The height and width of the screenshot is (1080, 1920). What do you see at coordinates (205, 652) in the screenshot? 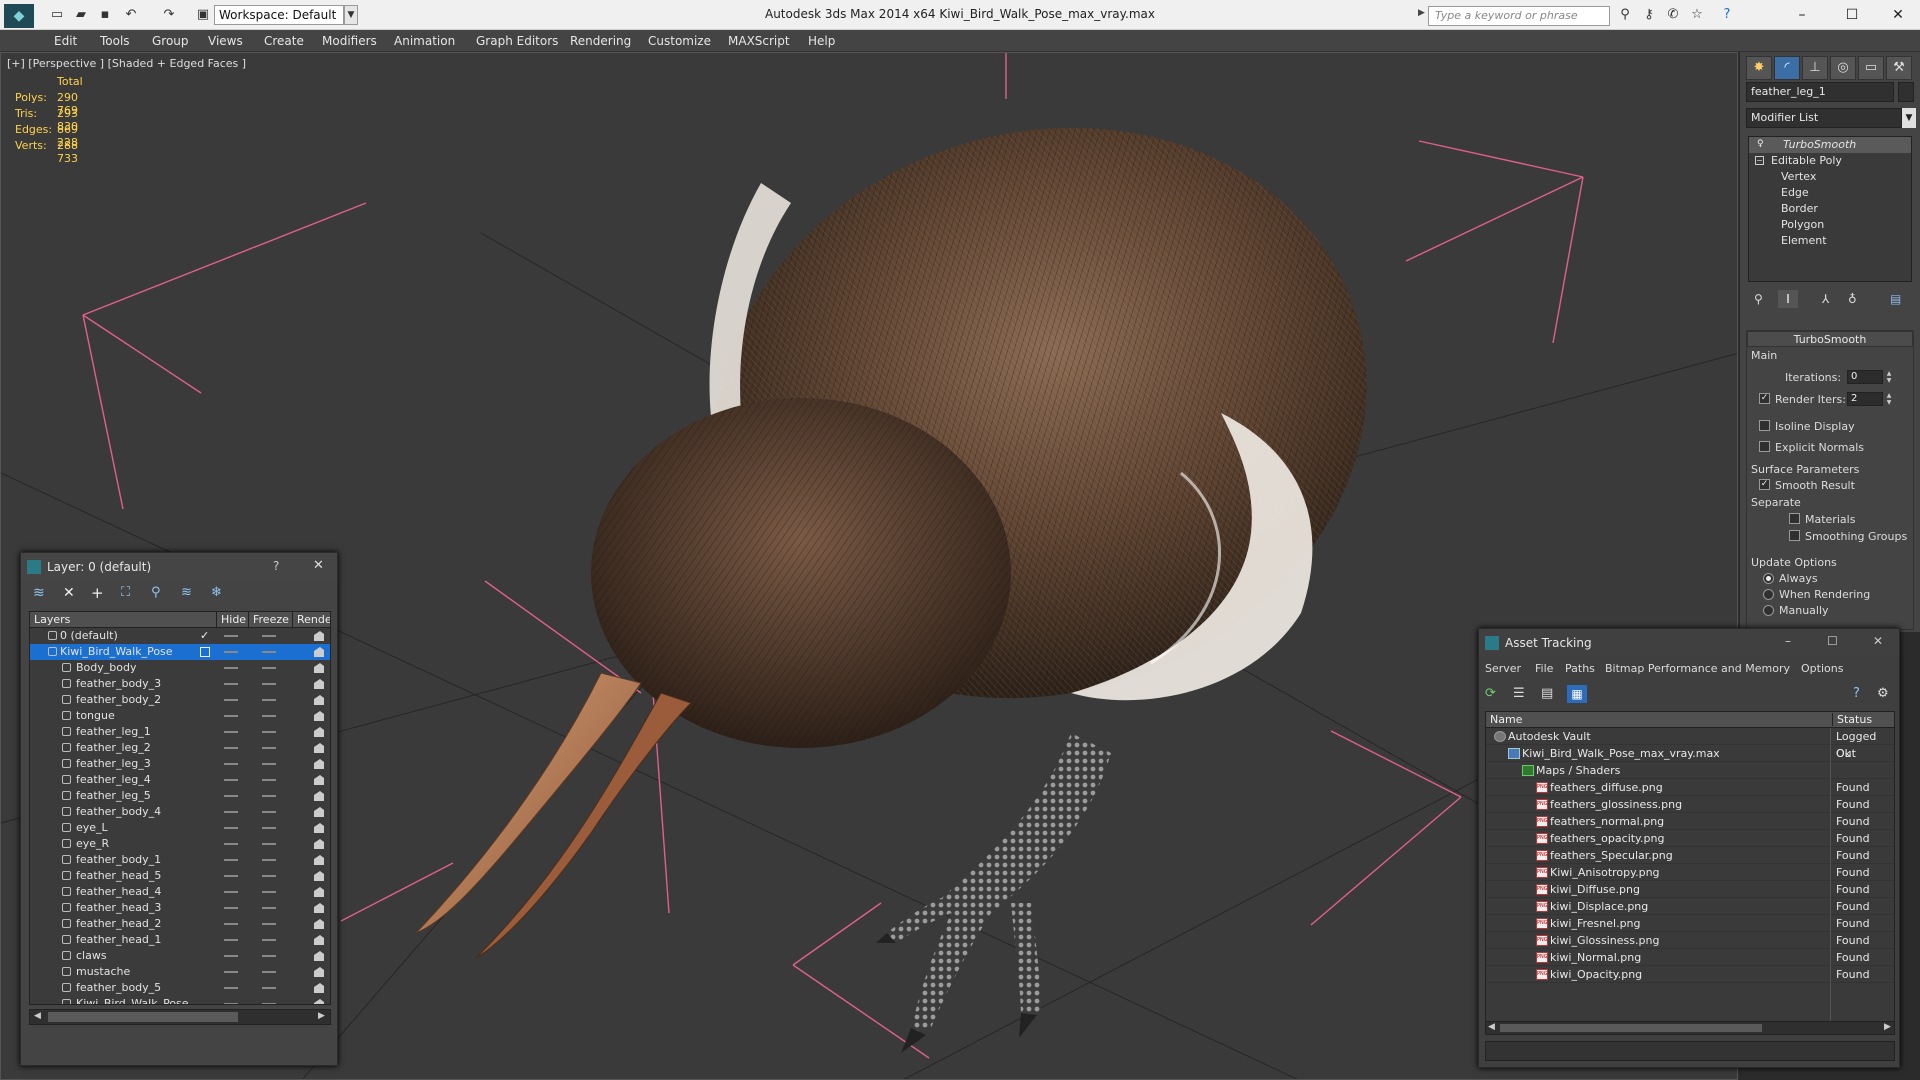
I see `current-layer-box-icon` at bounding box center [205, 652].